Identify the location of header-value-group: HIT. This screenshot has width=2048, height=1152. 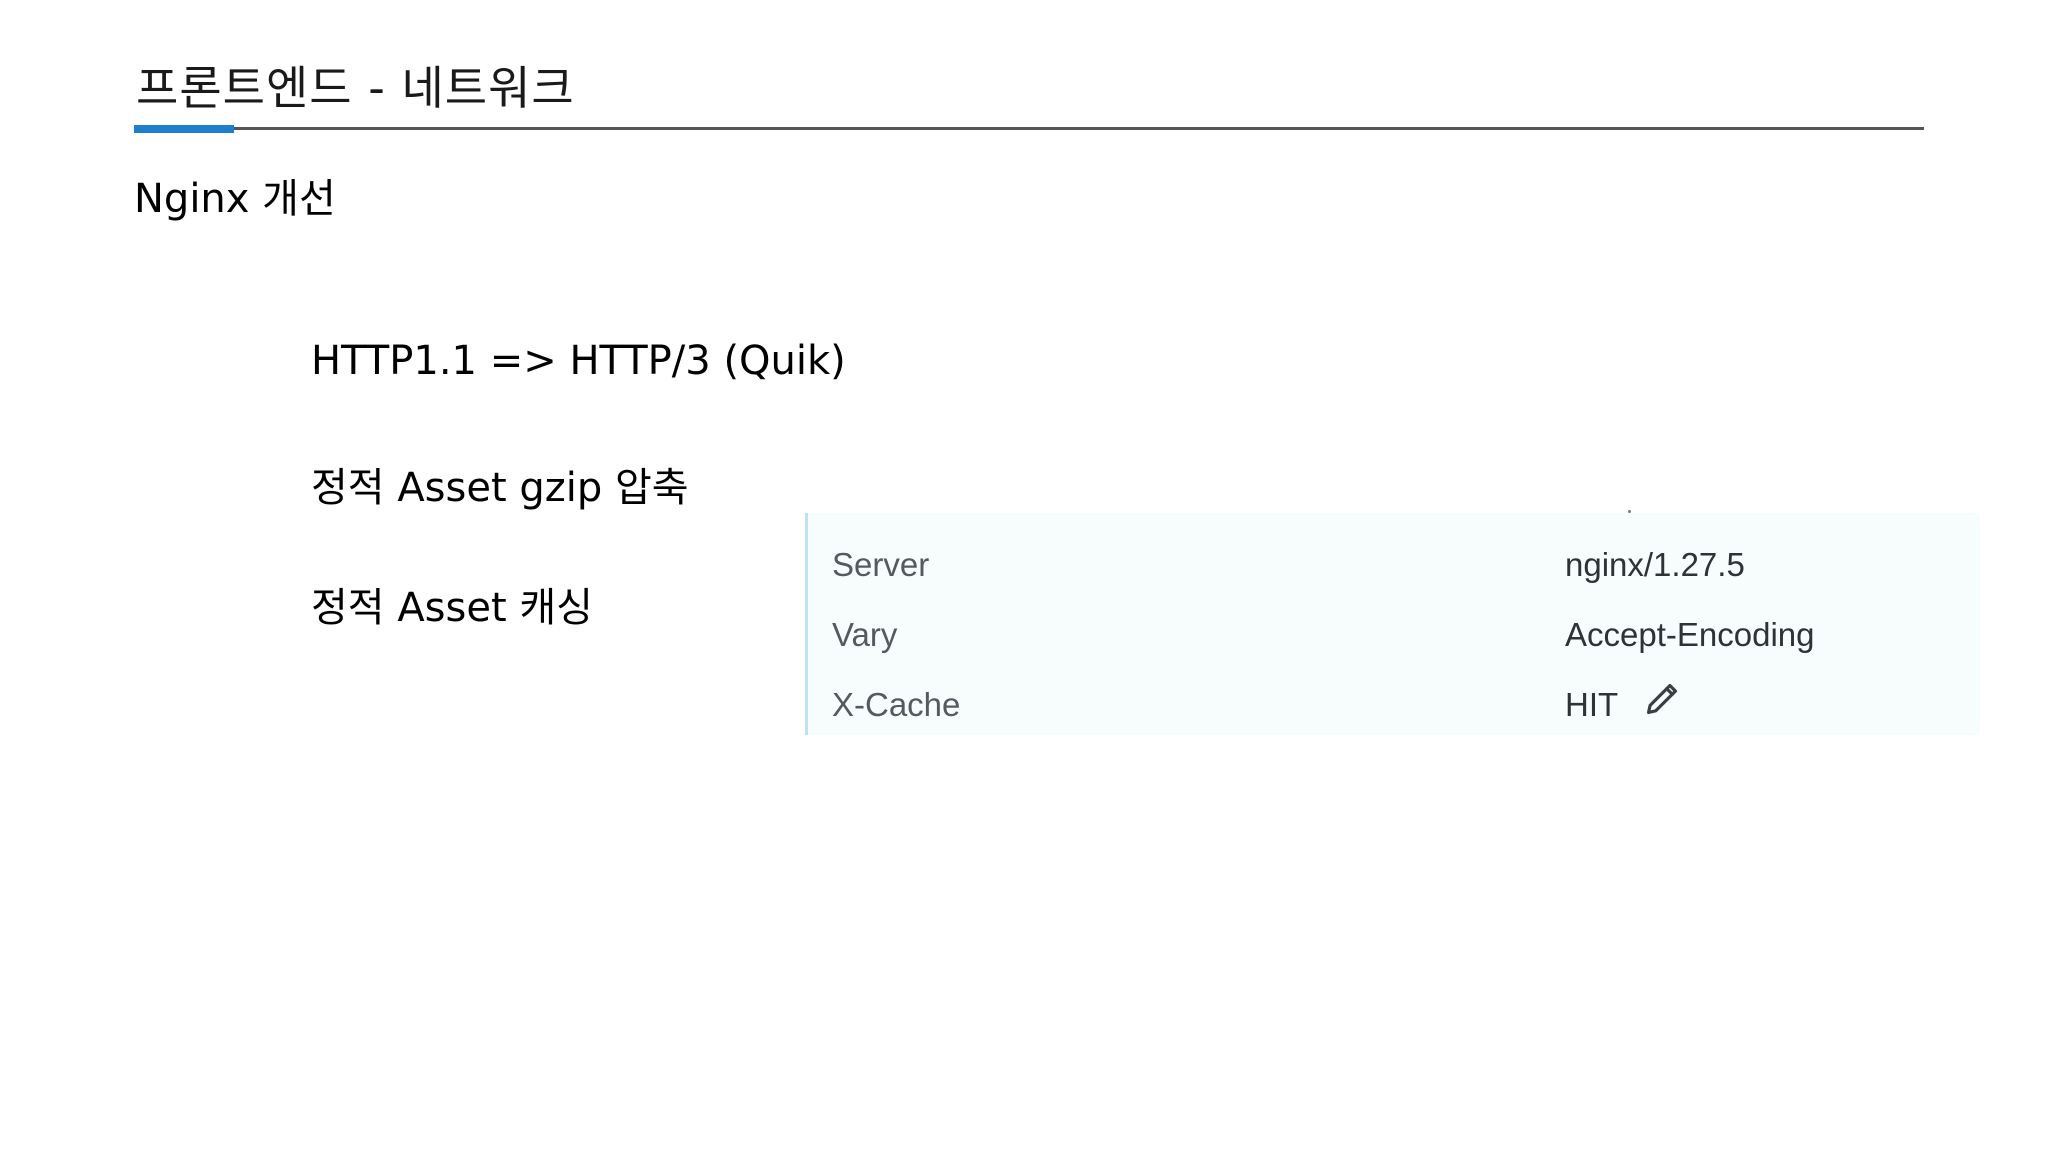
(1623, 705).